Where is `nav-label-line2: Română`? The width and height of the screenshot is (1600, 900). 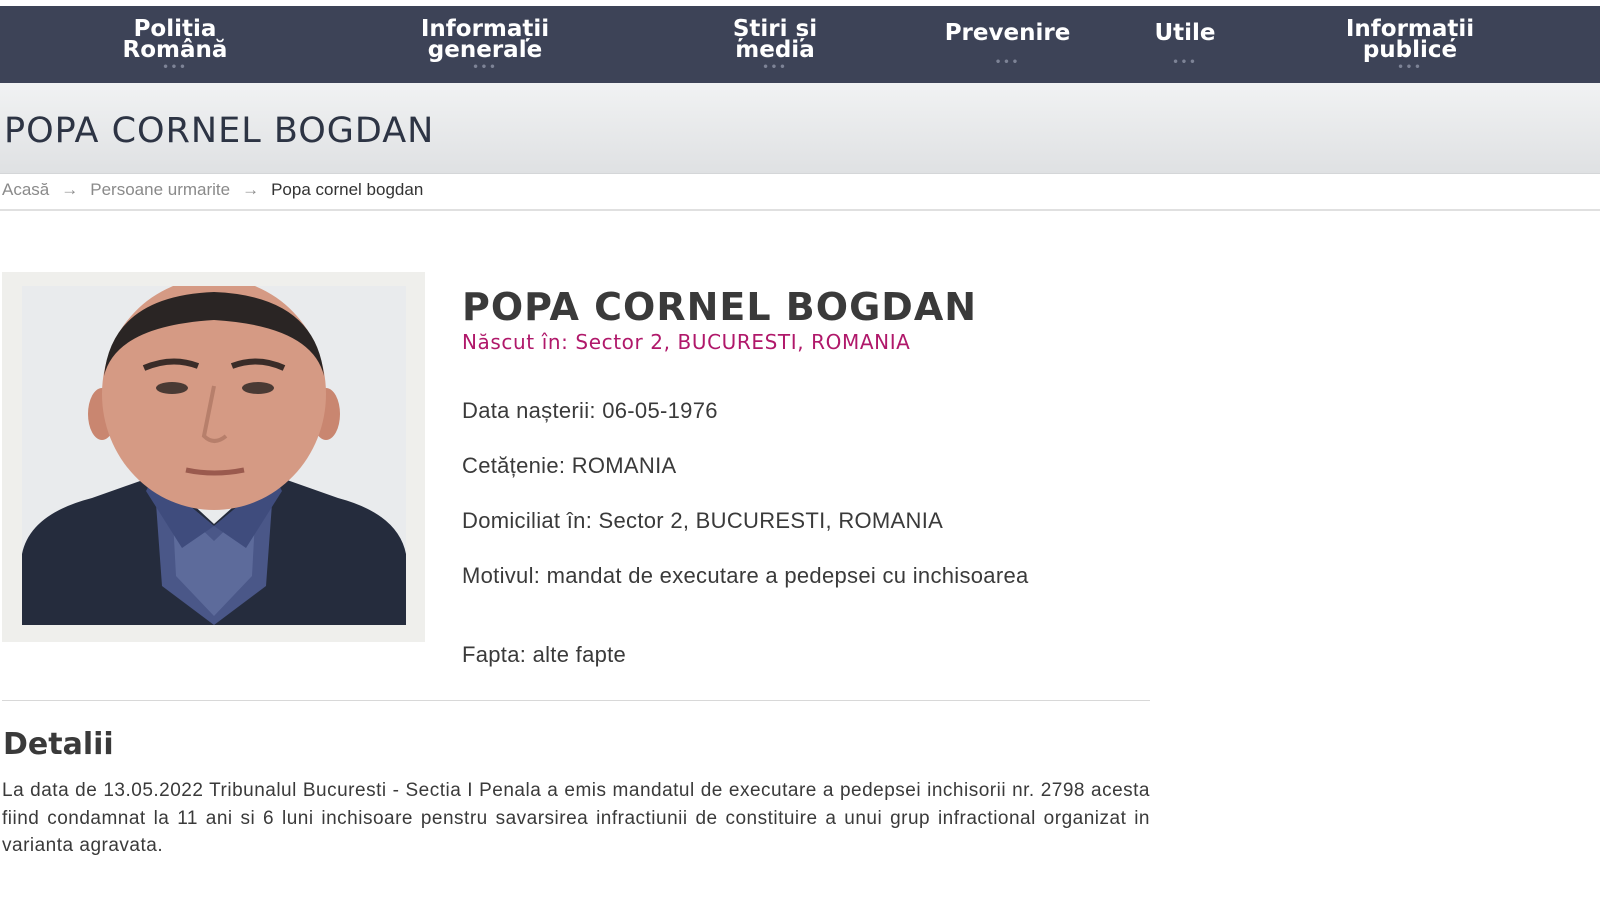 nav-label-line2: Română is located at coordinates (175, 49).